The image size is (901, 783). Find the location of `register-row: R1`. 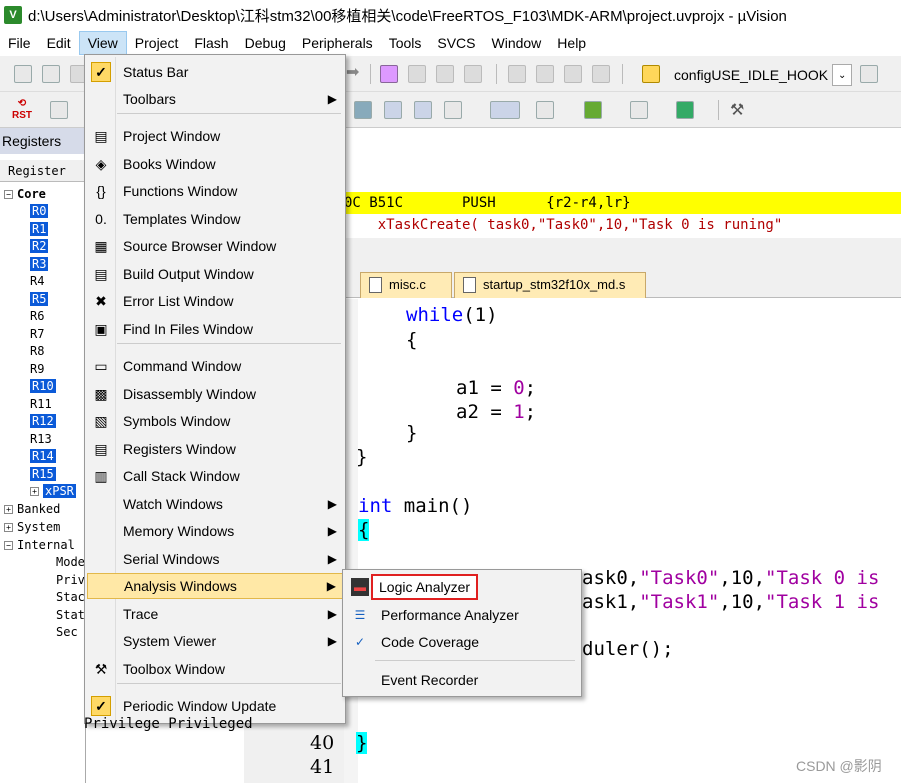

register-row: R1 is located at coordinates (39, 229).